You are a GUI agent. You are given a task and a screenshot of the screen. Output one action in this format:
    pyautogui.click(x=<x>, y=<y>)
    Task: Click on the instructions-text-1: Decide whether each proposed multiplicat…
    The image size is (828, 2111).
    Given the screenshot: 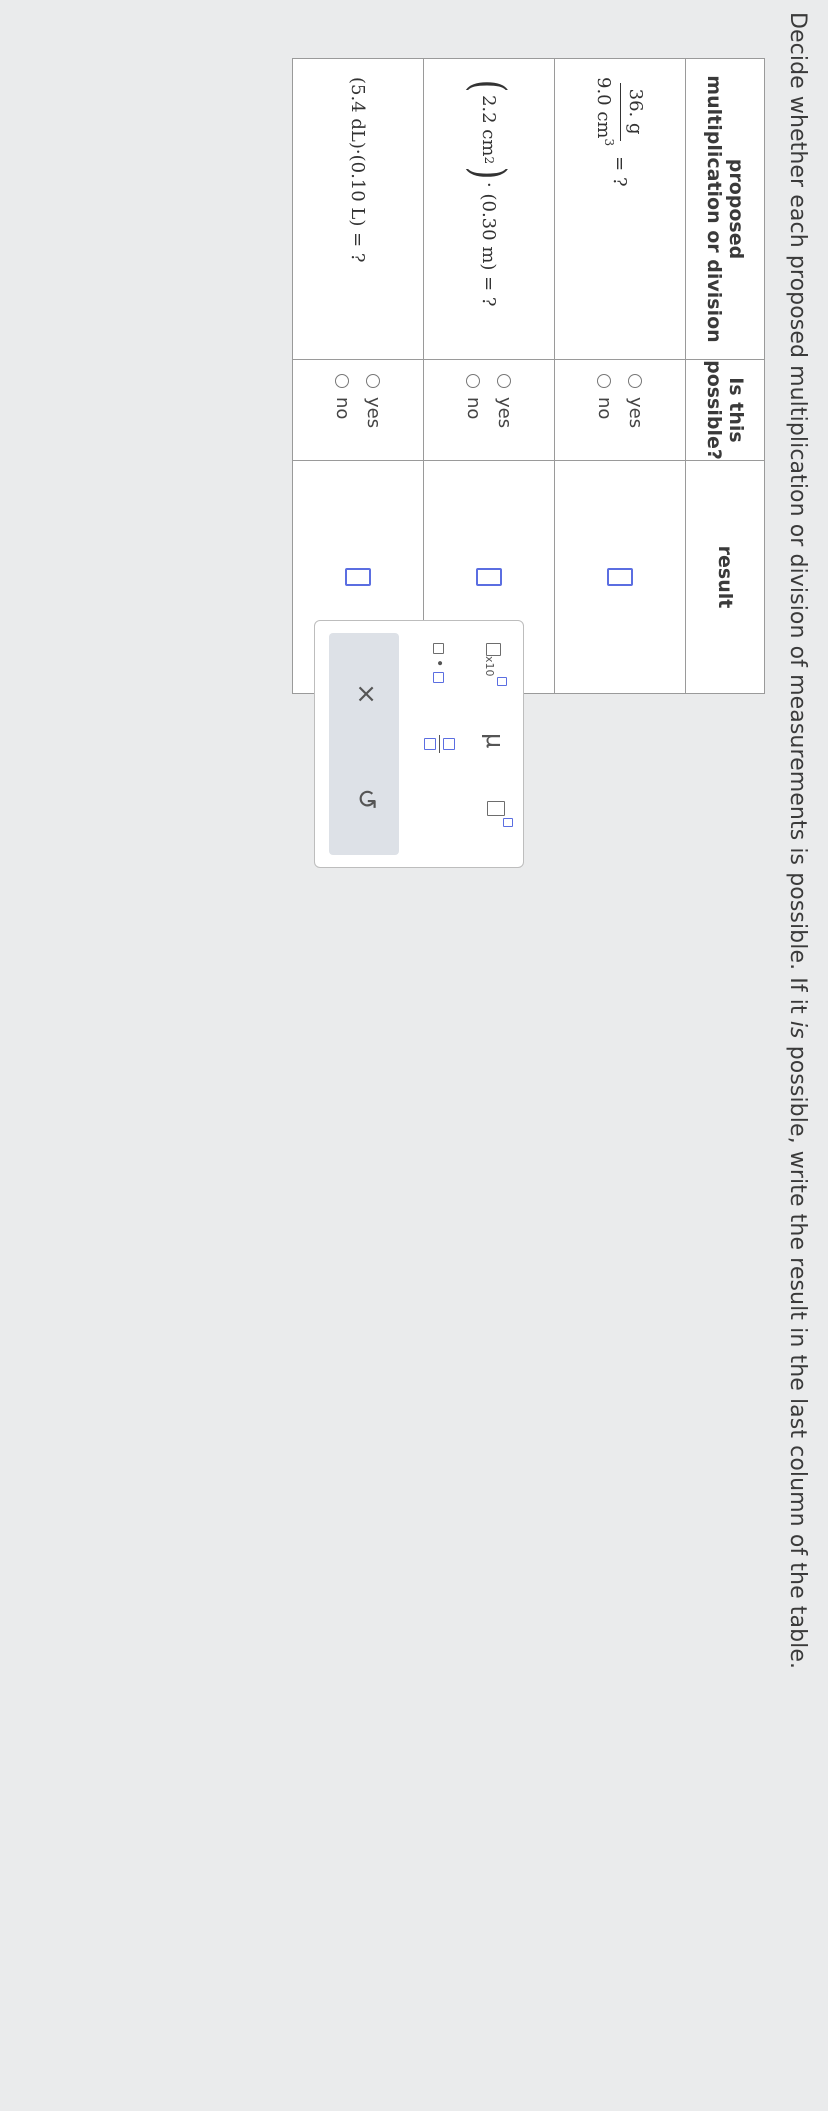 What is the action you would take?
    pyautogui.click(x=797, y=516)
    